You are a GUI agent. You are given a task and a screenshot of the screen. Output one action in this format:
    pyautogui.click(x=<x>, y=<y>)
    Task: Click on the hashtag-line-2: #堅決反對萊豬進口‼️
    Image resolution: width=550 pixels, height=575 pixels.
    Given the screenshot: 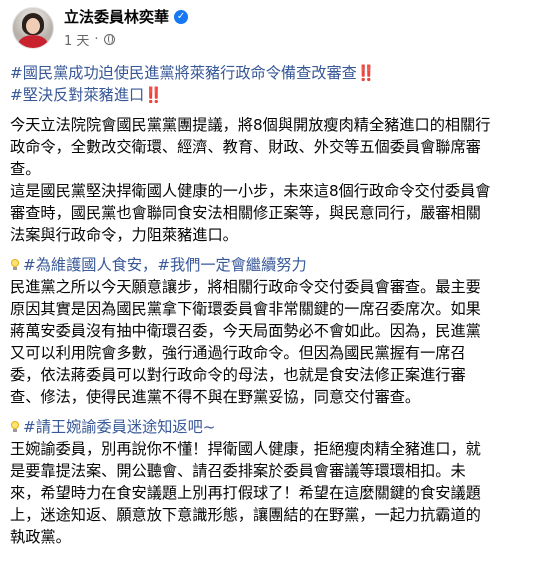 What is the action you would take?
    pyautogui.click(x=277, y=95)
    